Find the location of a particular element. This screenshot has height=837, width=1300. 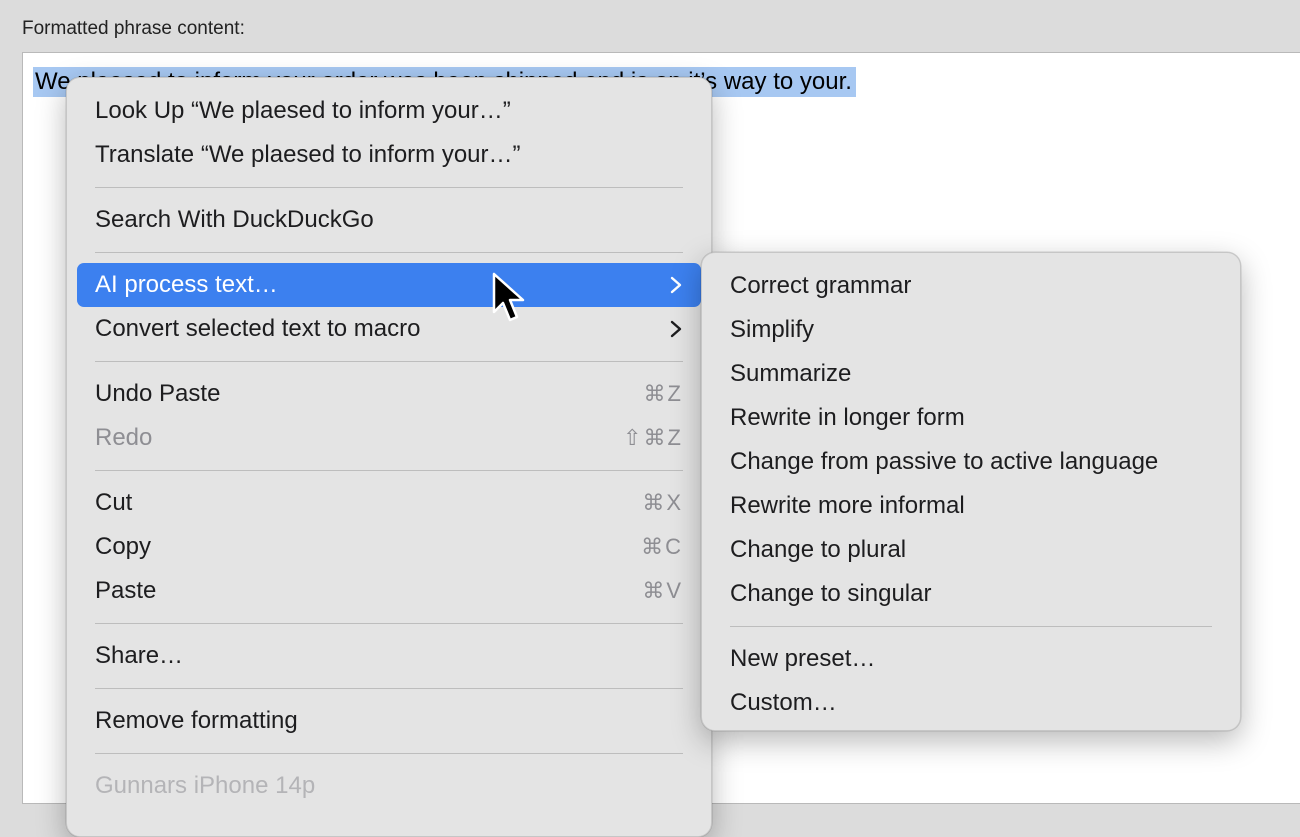

shortcut-label: ⌘V is located at coordinates (662, 590).